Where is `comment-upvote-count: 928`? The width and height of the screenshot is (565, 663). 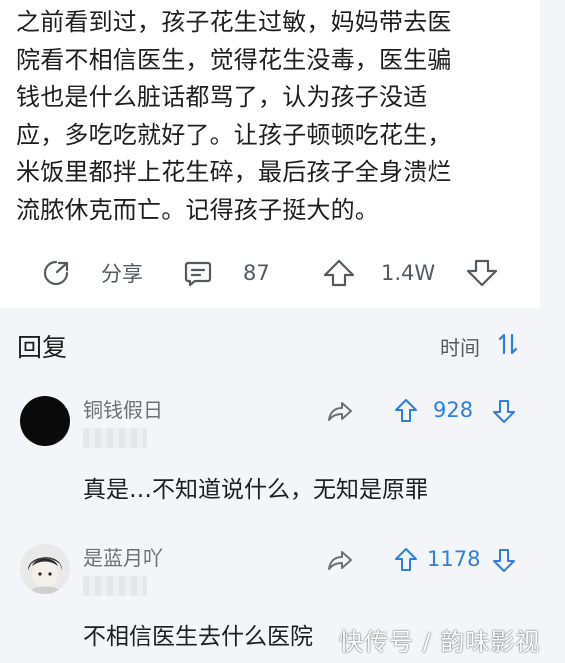
comment-upvote-count: 928 is located at coordinates (453, 410).